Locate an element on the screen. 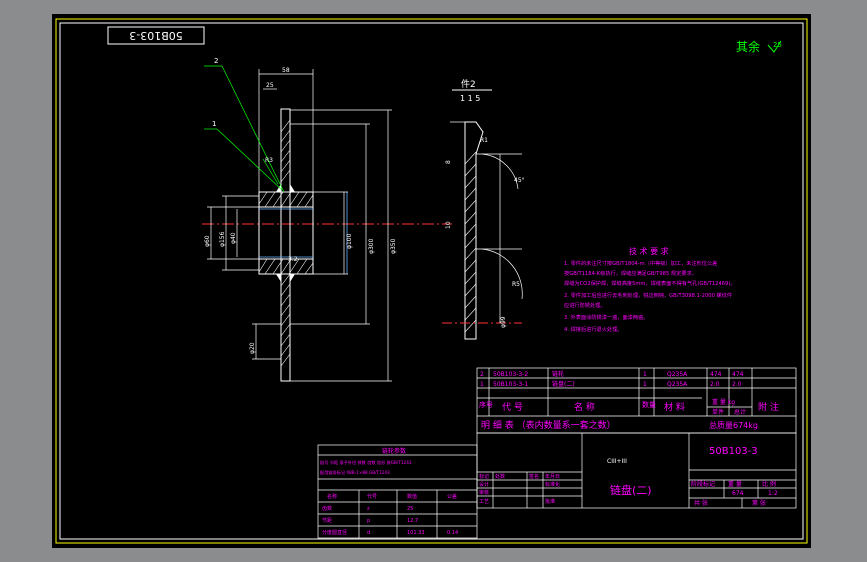 Image resolution: width=867 pixels, height=562 pixels. detail-dims is located at coordinates (486, 222).